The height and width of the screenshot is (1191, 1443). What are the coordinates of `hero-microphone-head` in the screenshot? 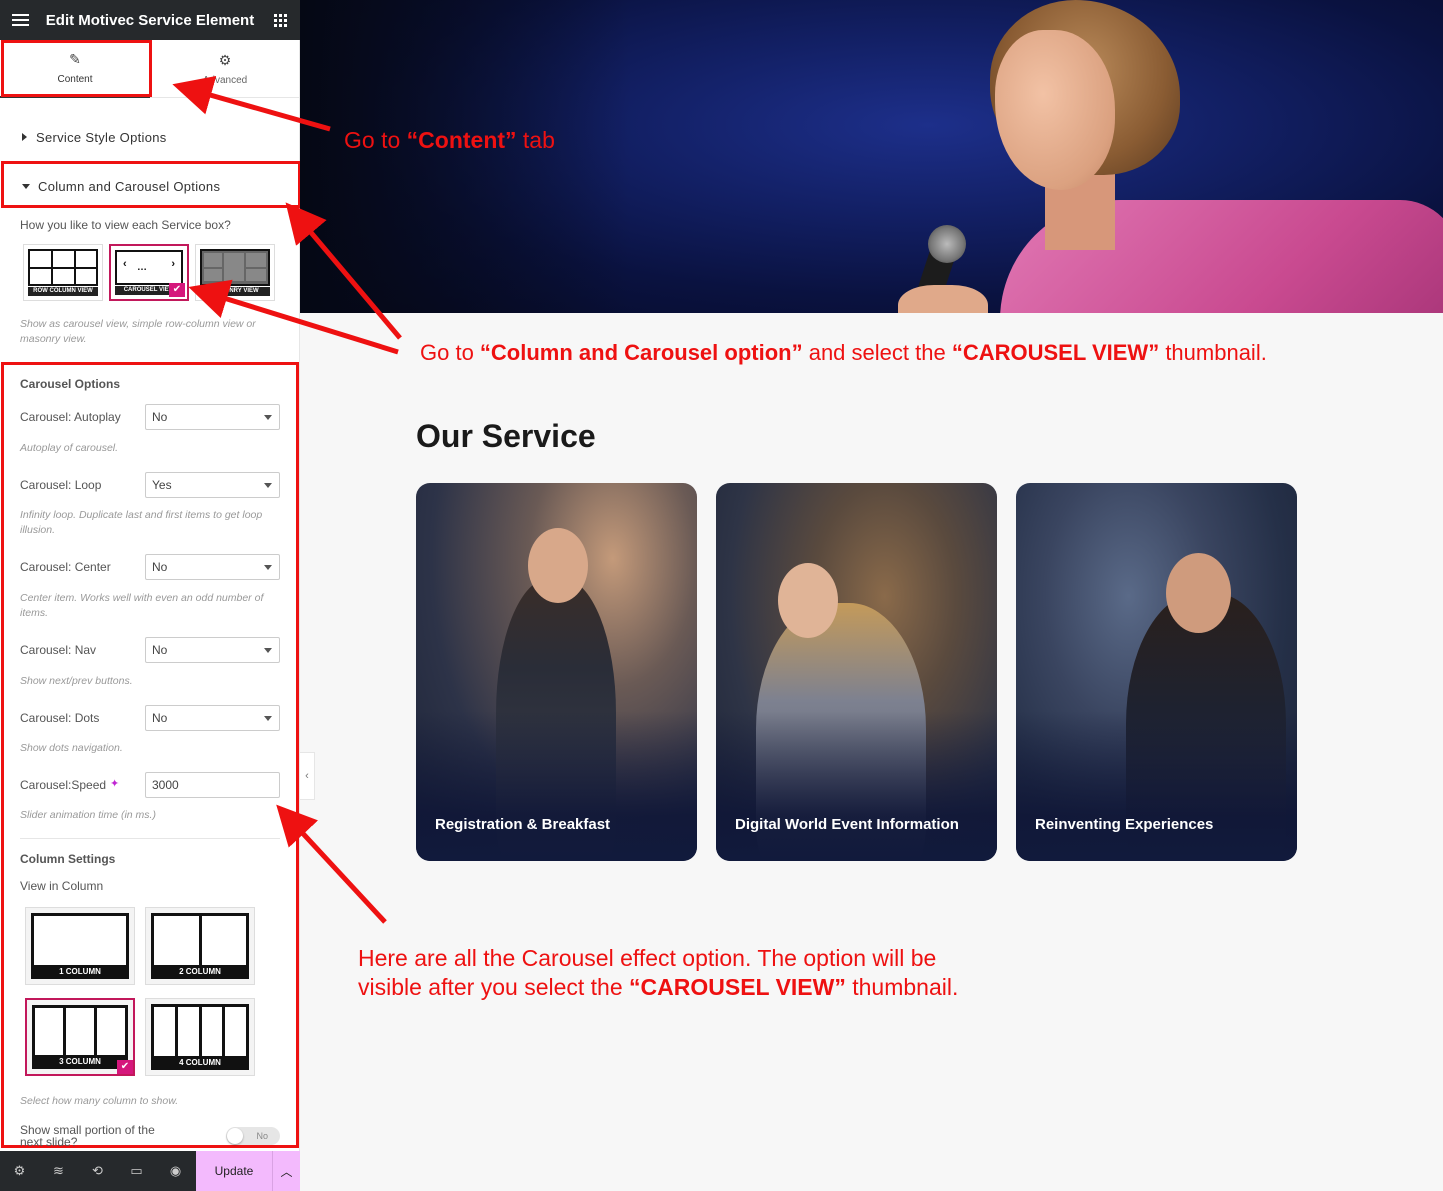 It's located at (947, 244).